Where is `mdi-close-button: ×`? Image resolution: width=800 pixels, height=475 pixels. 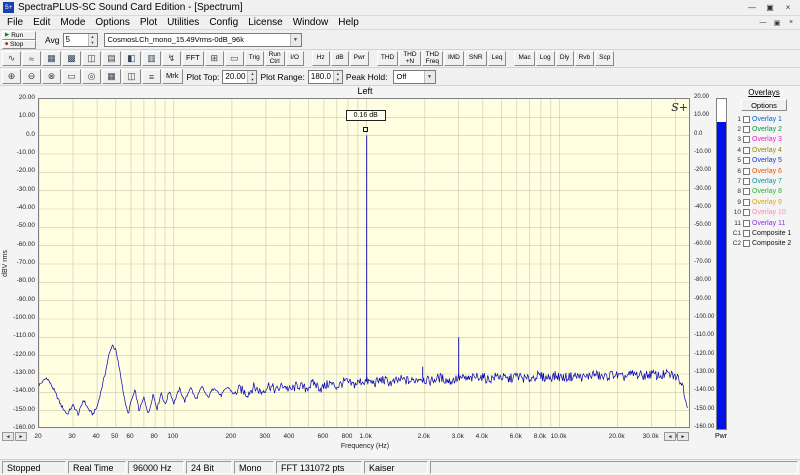
mdi-close-button: × is located at coordinates (791, 22).